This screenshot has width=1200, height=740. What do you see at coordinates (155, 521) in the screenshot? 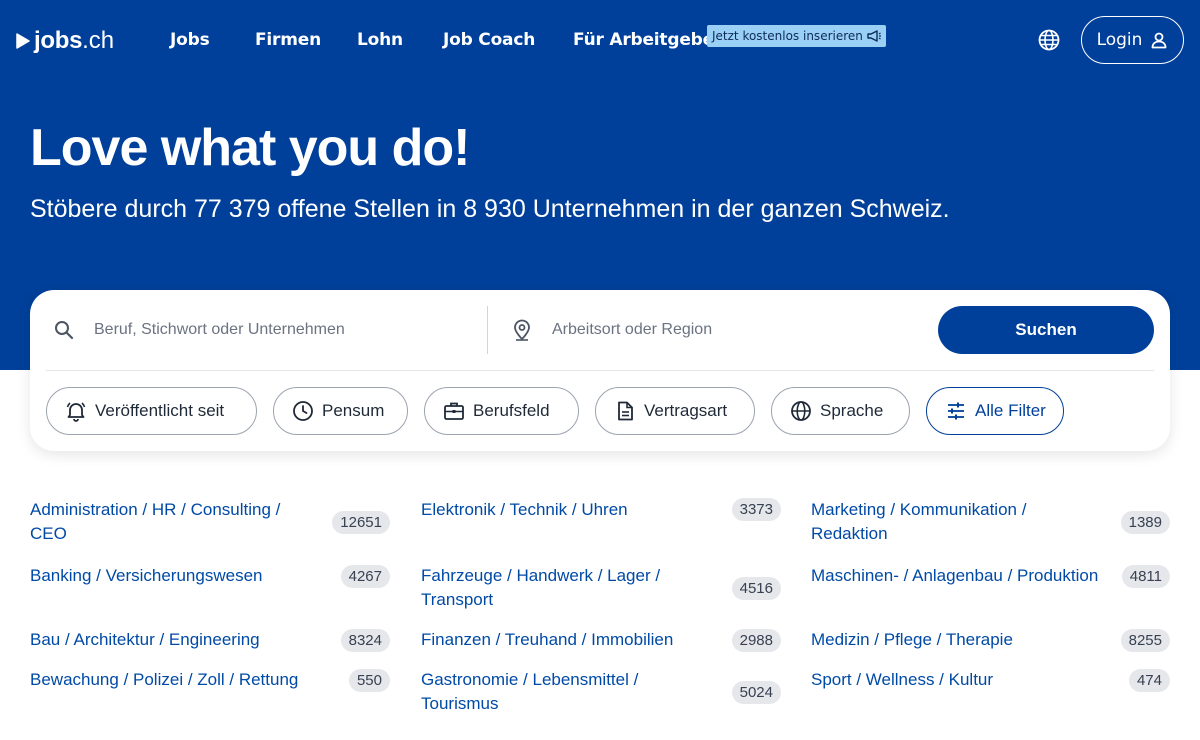
I see `category-label: Administration / HR / Consulting / CEO` at bounding box center [155, 521].